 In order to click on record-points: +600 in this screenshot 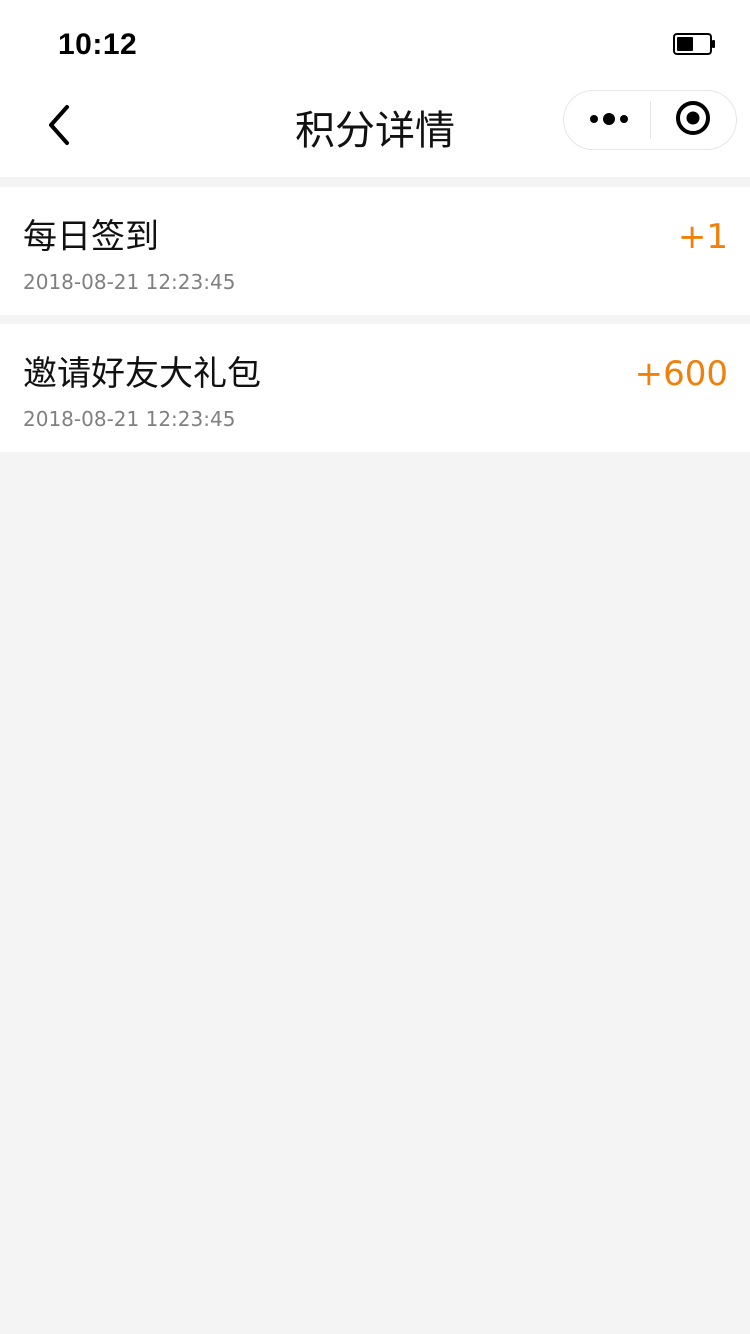, I will do `click(681, 374)`.